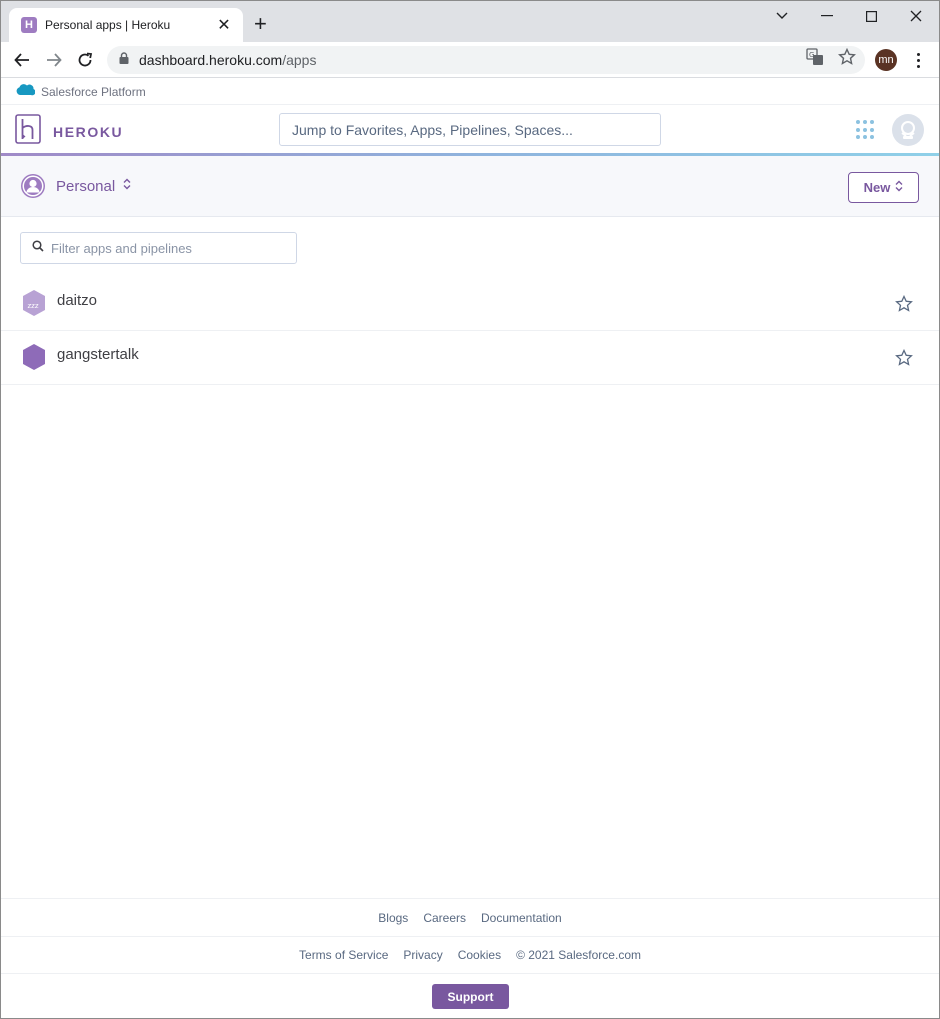 The image size is (940, 1019). Describe the element at coordinates (77, 300) in the screenshot. I see `app-name: daitzo` at that location.